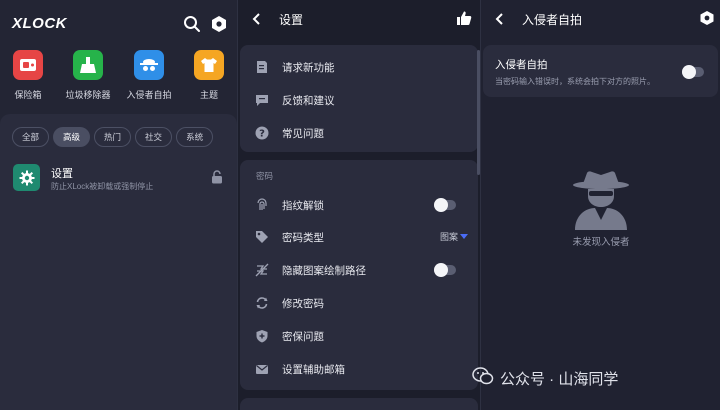 This screenshot has width=720, height=410. Describe the element at coordinates (209, 65) in the screenshot. I see `shirt-icon` at that location.